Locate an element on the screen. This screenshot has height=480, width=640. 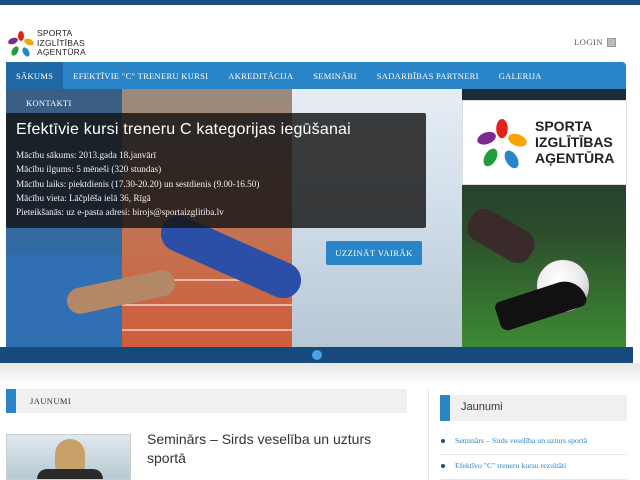
logo-text: SPORTA IZGLĪTĪBAS AĢENTŪRA is located at coordinates (61, 43).